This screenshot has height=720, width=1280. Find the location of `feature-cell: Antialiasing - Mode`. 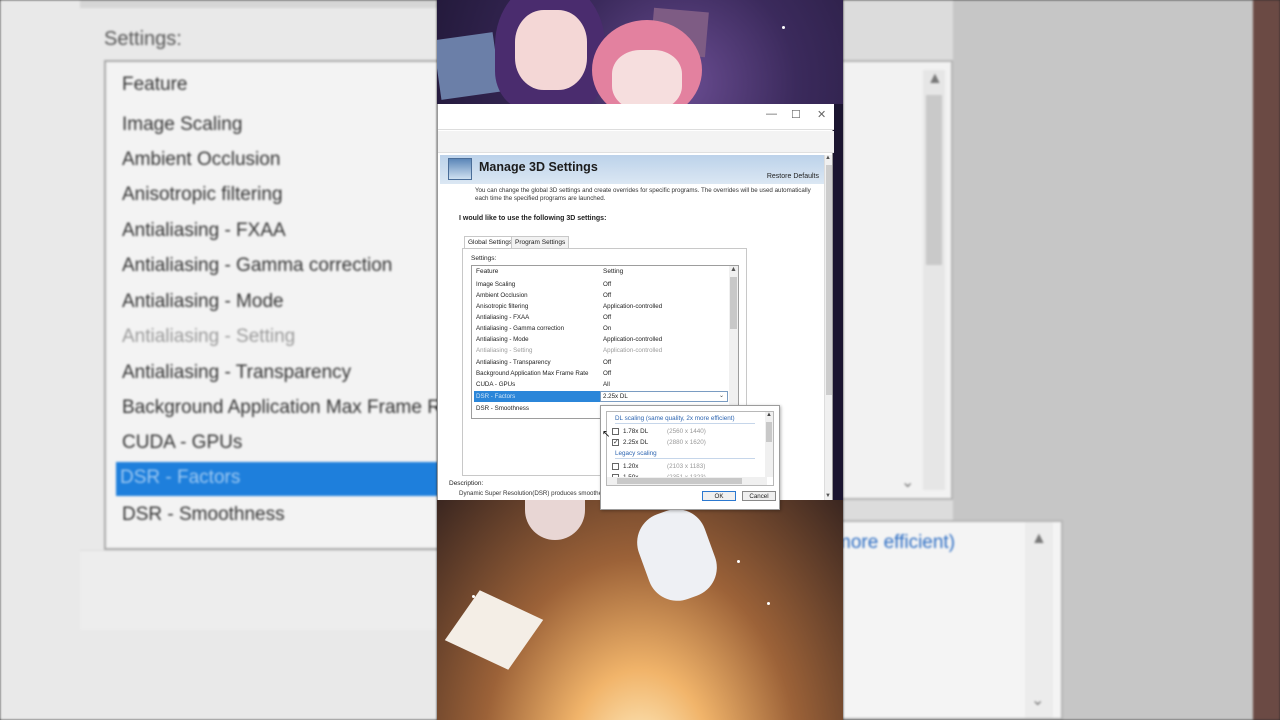

feature-cell: Antialiasing - Mode is located at coordinates (502, 339).